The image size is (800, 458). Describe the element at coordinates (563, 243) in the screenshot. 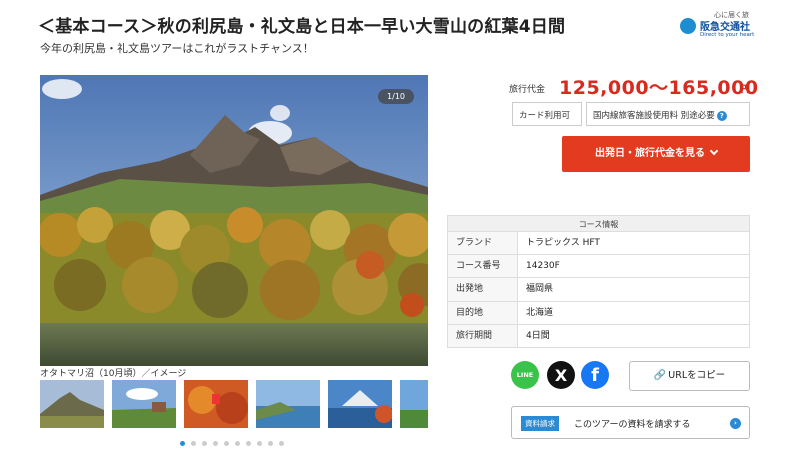

I see `row-value: トラピックス HFT` at that location.